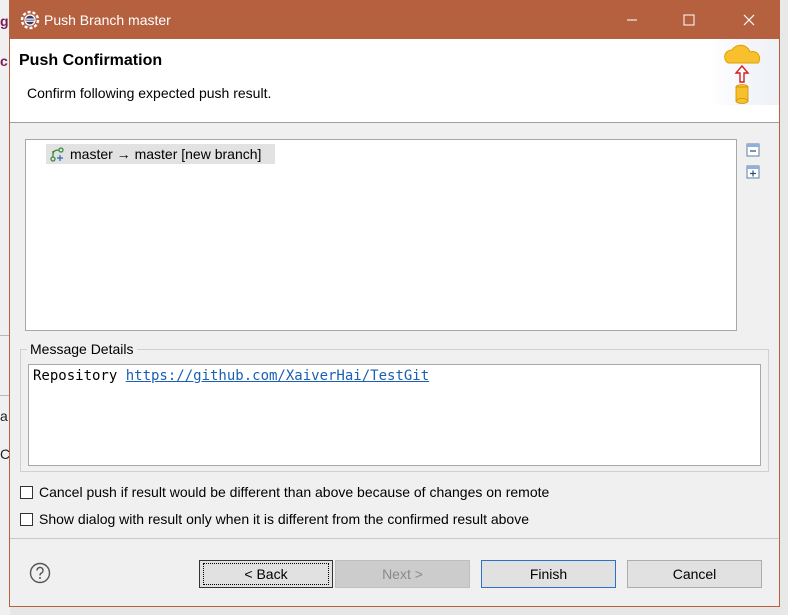  I want to click on minimize-icon, so click(632, 20).